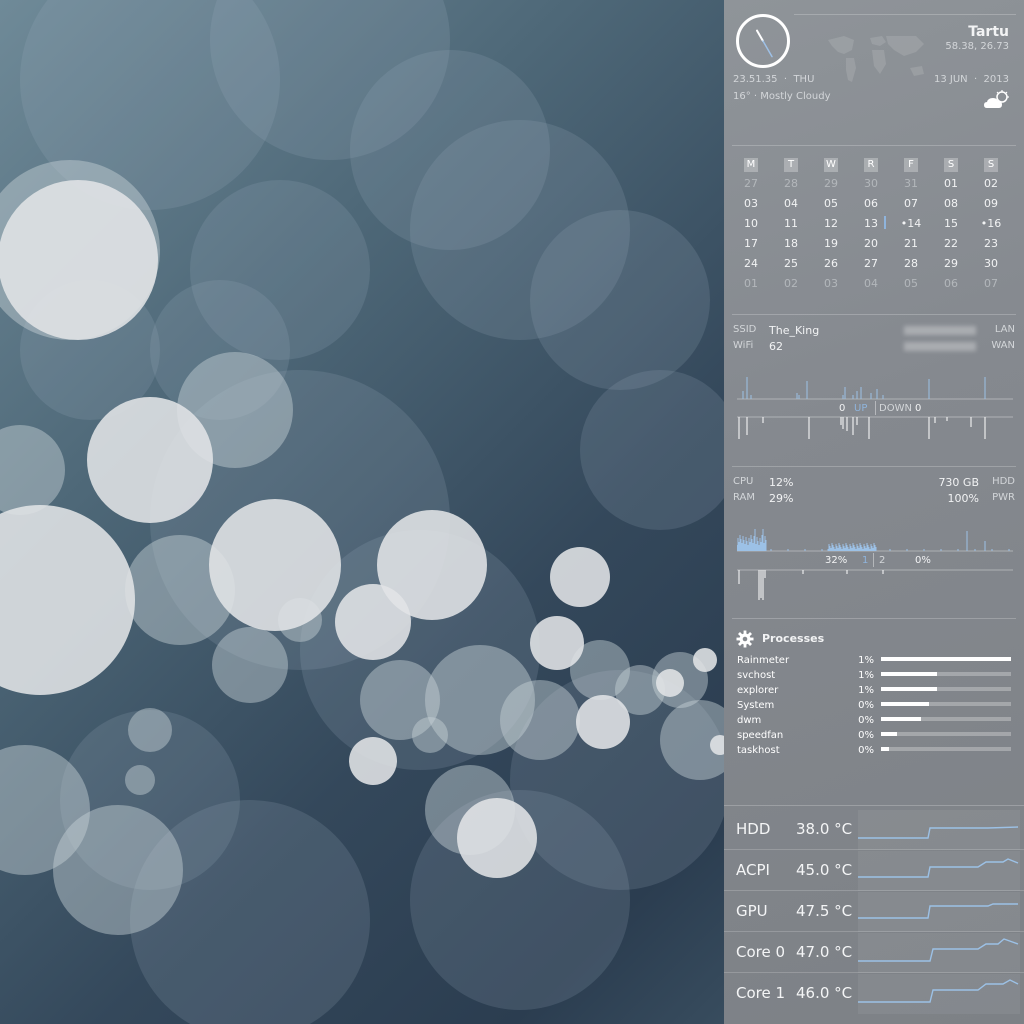 This screenshot has width=1024, height=1024. What do you see at coordinates (791, 263) in the screenshot?
I see `calendar-day: 25` at bounding box center [791, 263].